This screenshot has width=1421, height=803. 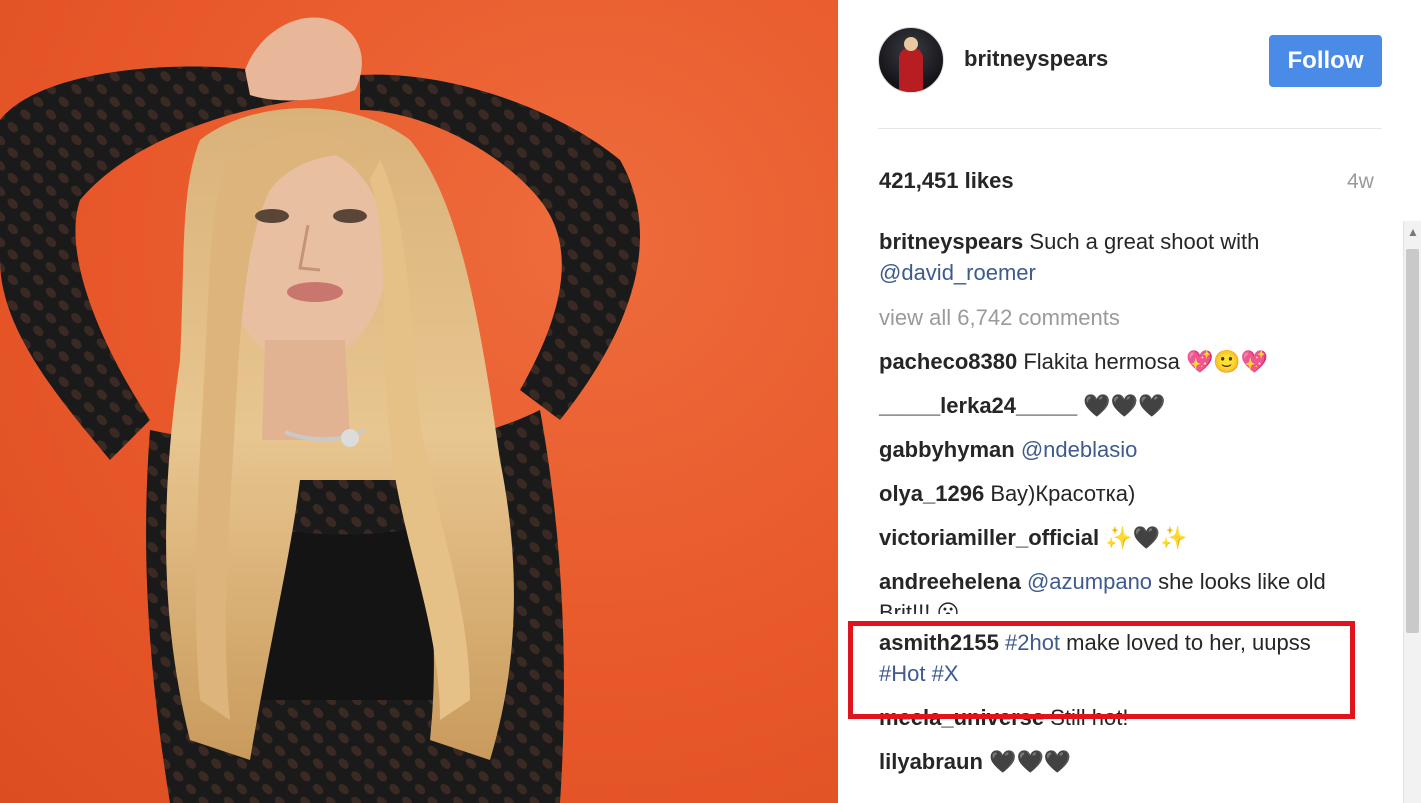 I want to click on comment-item: meela_universe Still hot!, so click(x=1114, y=717).